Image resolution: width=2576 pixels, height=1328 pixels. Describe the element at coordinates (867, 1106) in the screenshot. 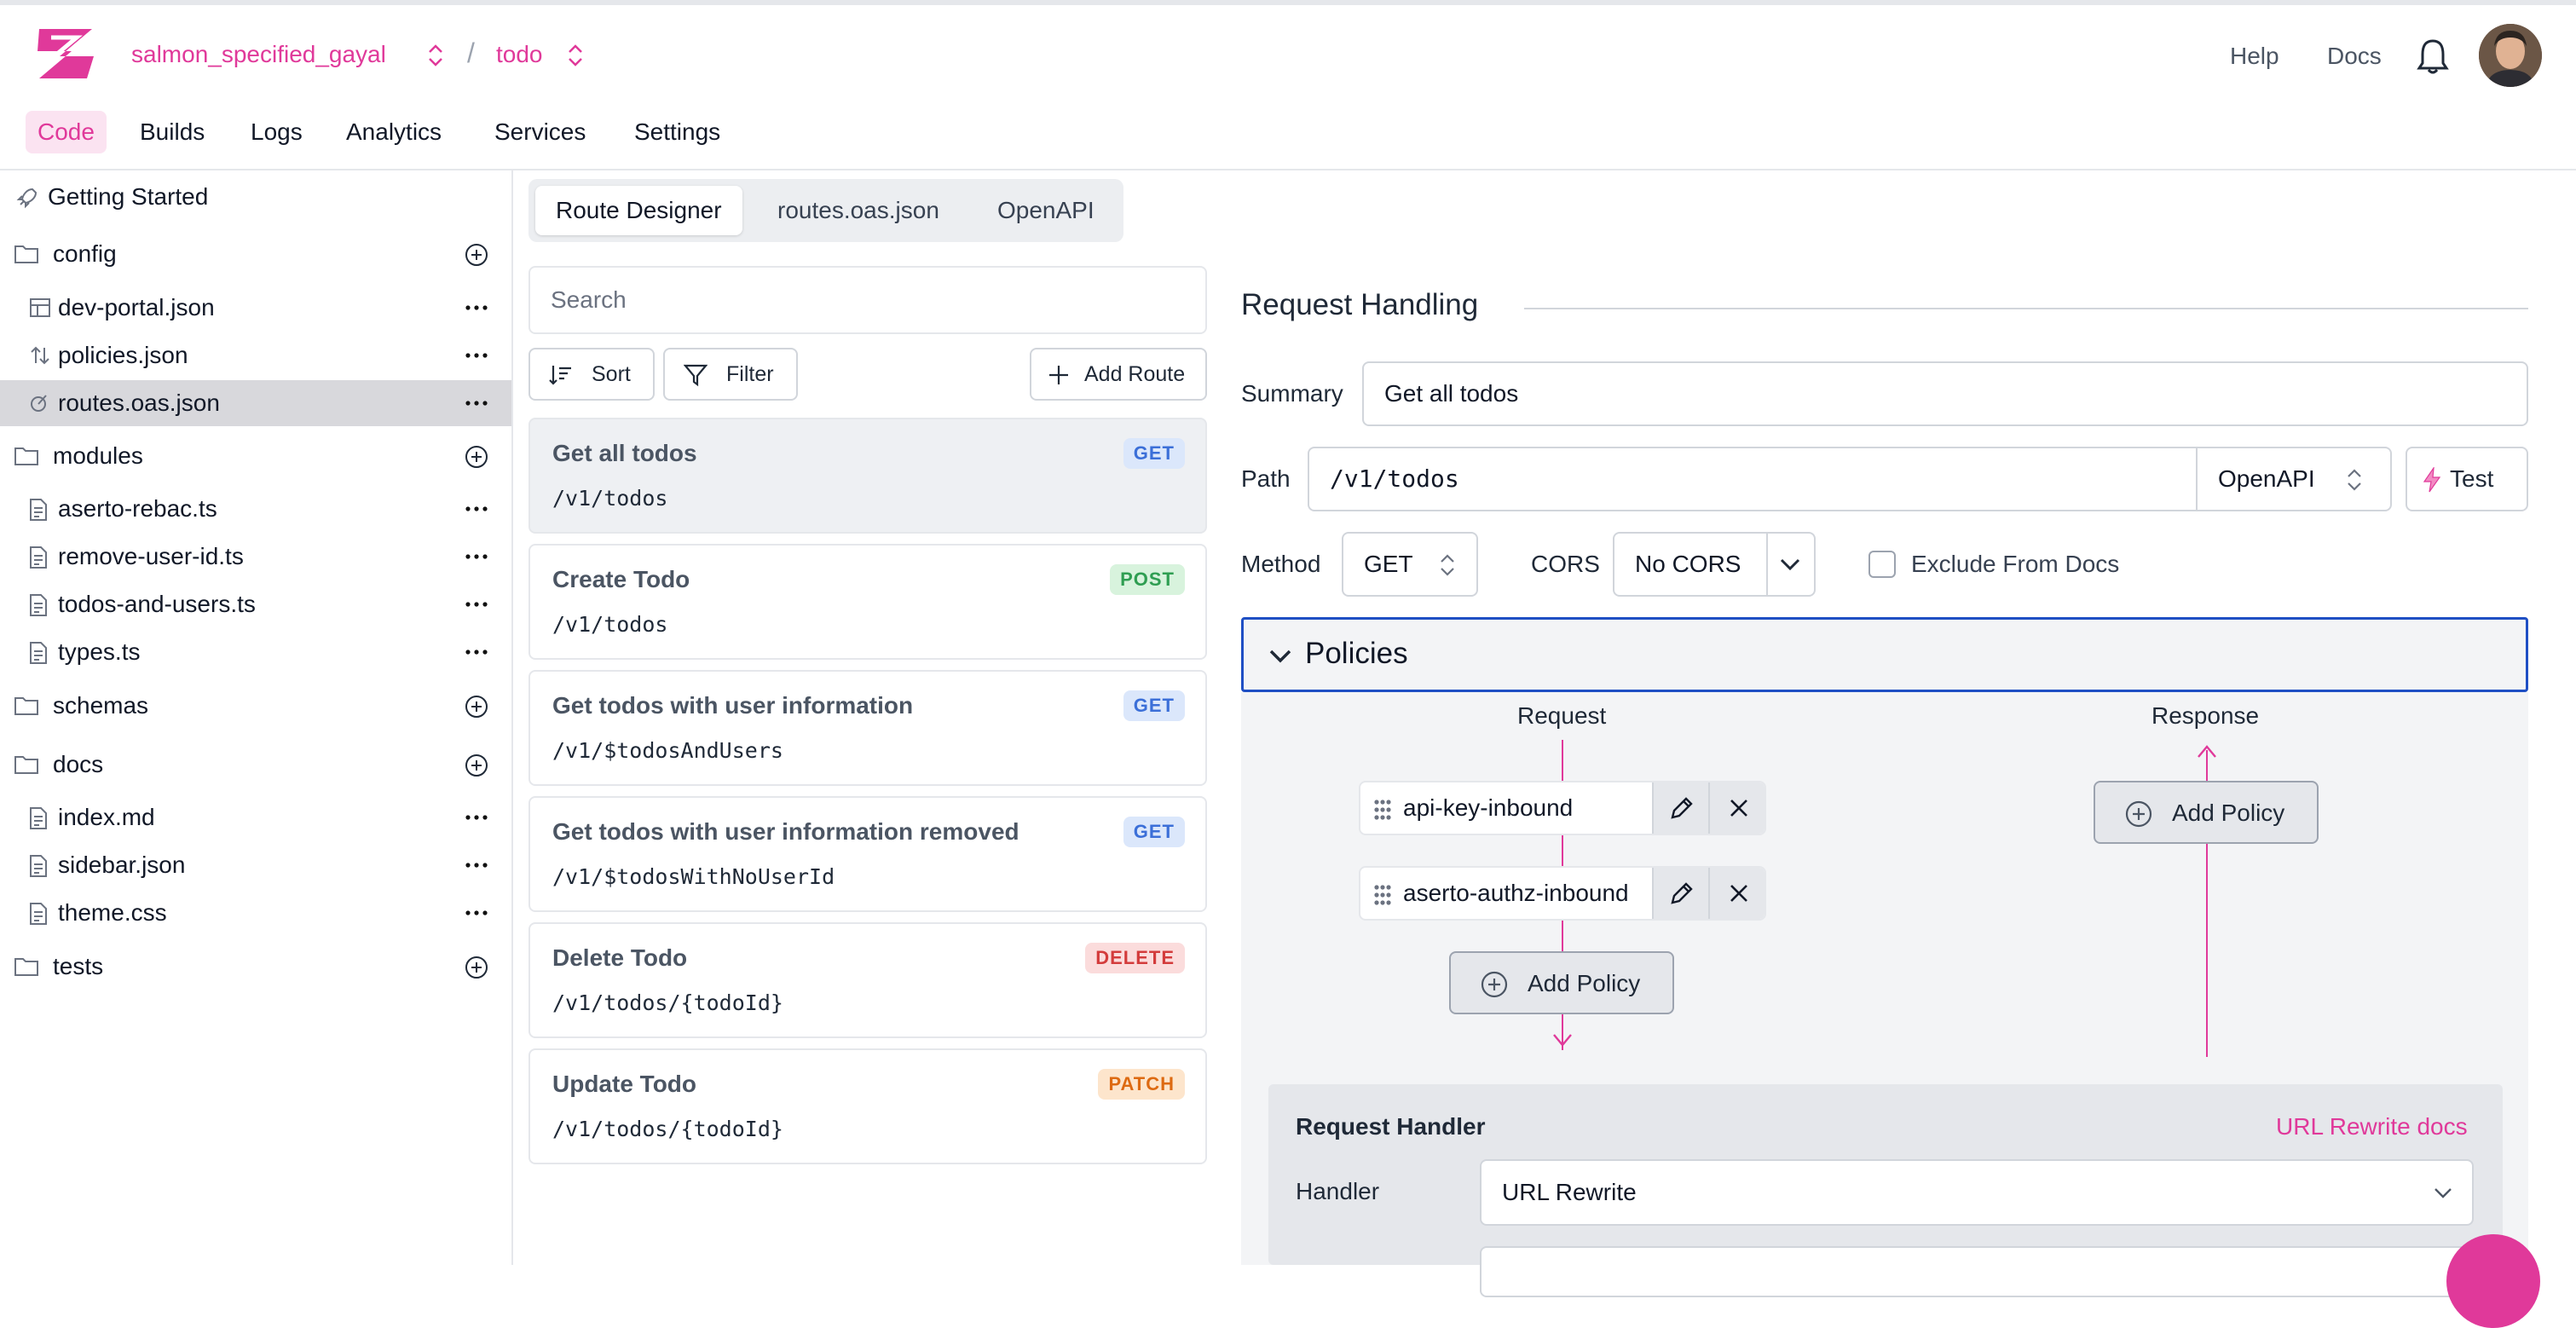

I see `route-item: Update Todo PATCH /v1/todos/{todoId}` at that location.